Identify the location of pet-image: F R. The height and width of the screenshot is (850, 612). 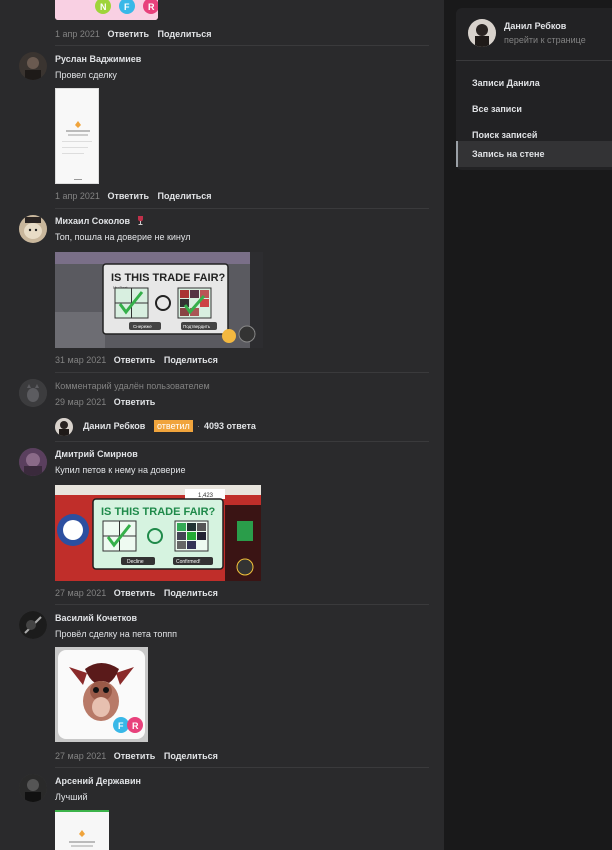
(101, 694).